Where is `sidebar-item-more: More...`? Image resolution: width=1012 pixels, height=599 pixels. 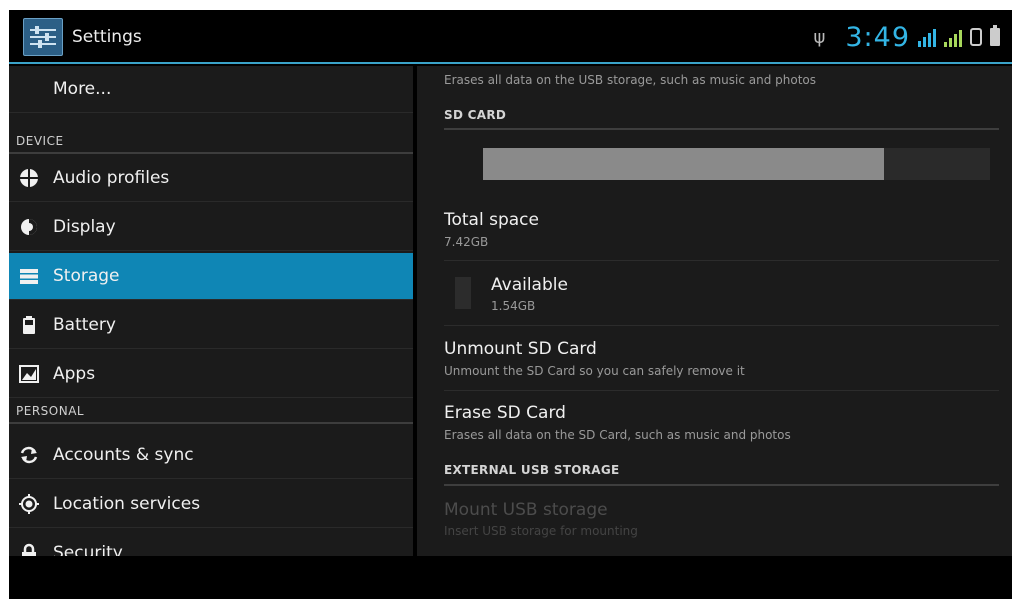 sidebar-item-more: More... is located at coordinates (211, 89).